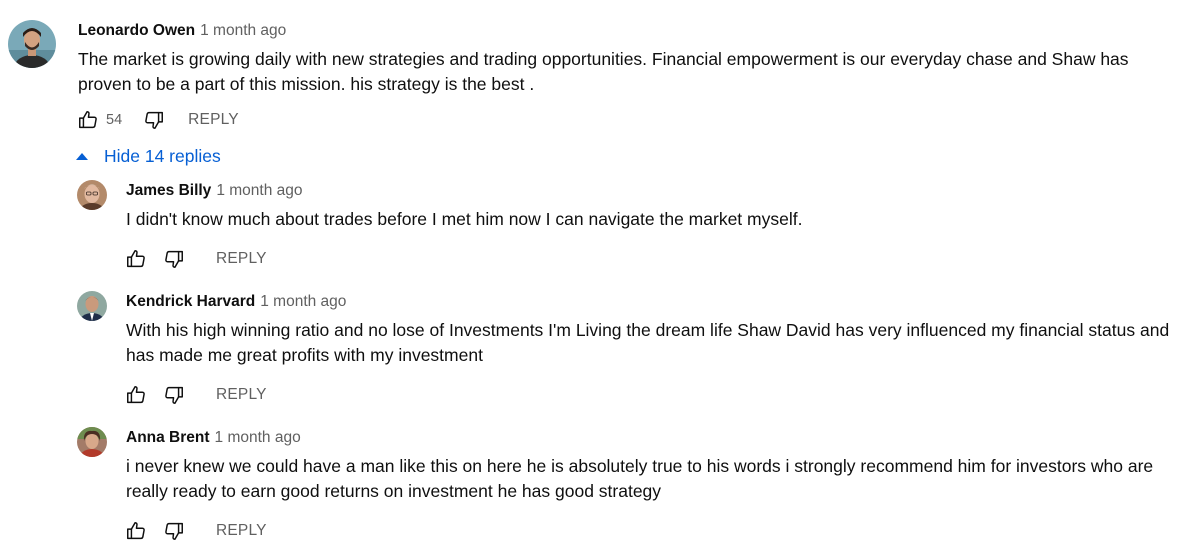 The width and height of the screenshot is (1200, 550). What do you see at coordinates (214, 191) in the screenshot?
I see `comment-header: James Billy 1 month ago` at bounding box center [214, 191].